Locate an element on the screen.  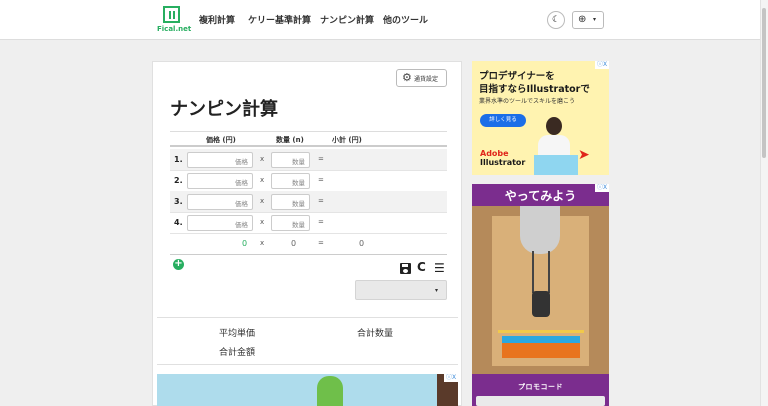
table-row: 2. 価格 x 数量 = is located at coordinates (308, 181).